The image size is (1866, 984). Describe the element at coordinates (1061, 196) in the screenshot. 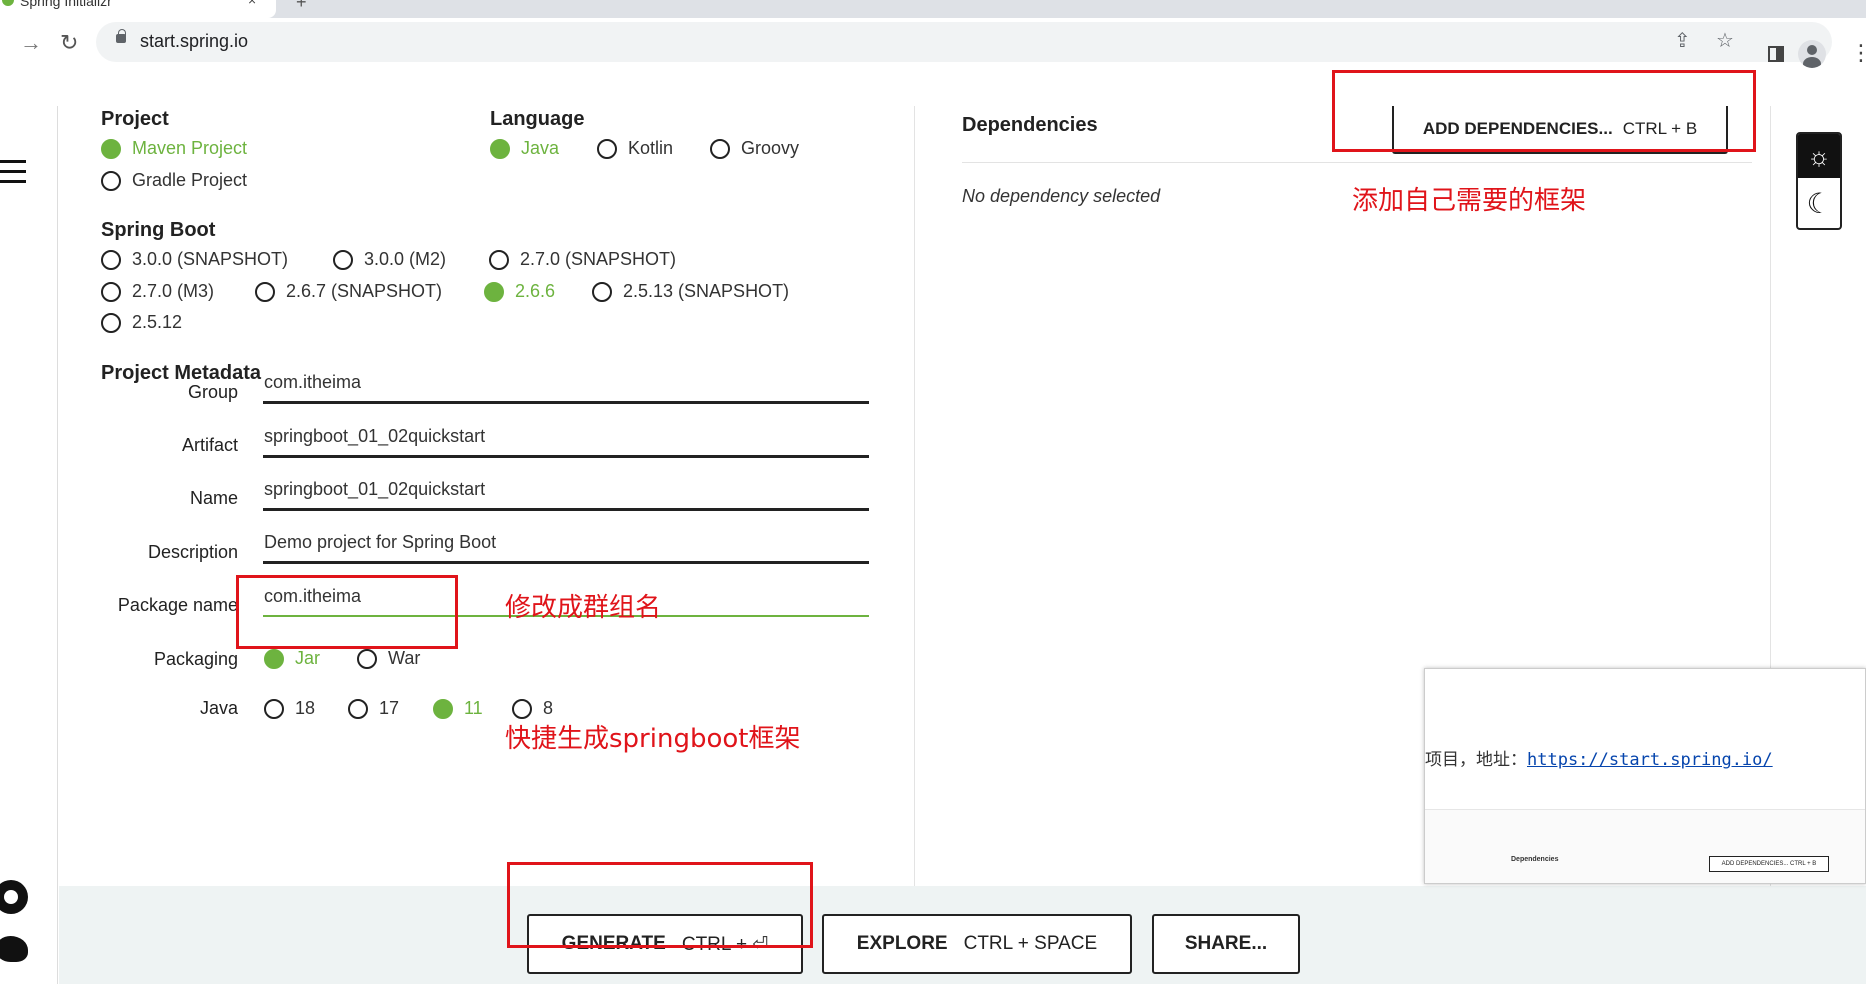

I see `dependencies-empty-text: No dependency selected` at that location.